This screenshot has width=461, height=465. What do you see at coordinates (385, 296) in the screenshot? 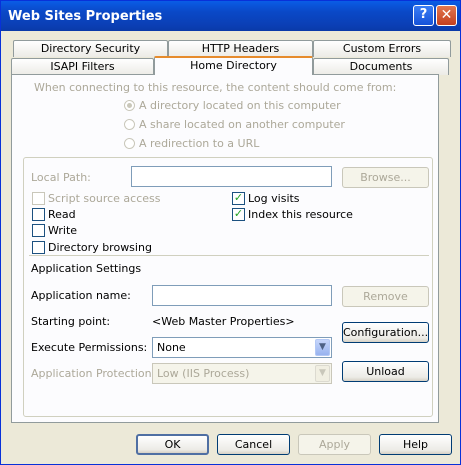
I see `remove-button: Remove` at bounding box center [385, 296].